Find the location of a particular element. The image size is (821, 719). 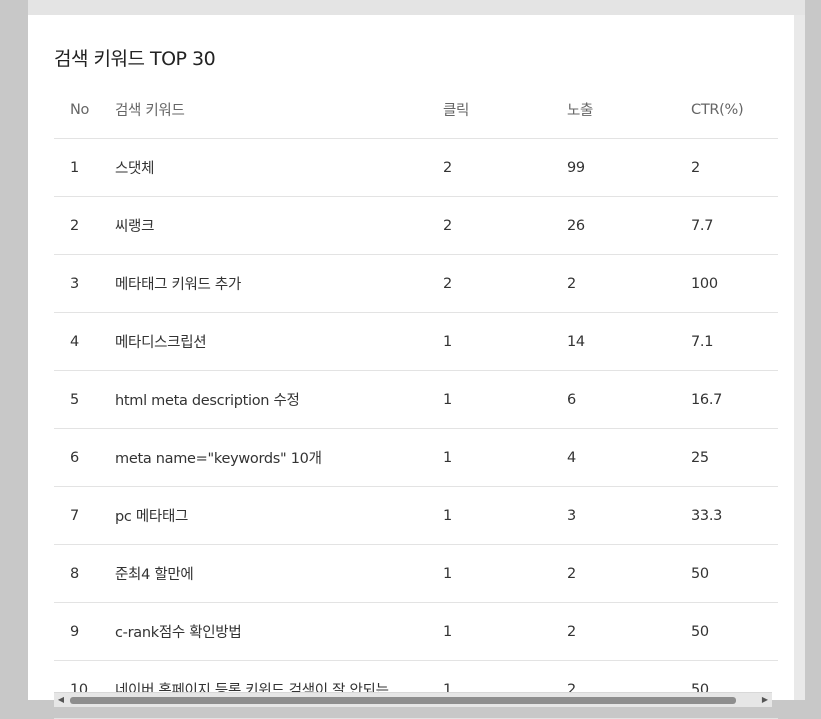

table-row: 4 메타디스크립션 1 14 7.1 is located at coordinates (416, 341).